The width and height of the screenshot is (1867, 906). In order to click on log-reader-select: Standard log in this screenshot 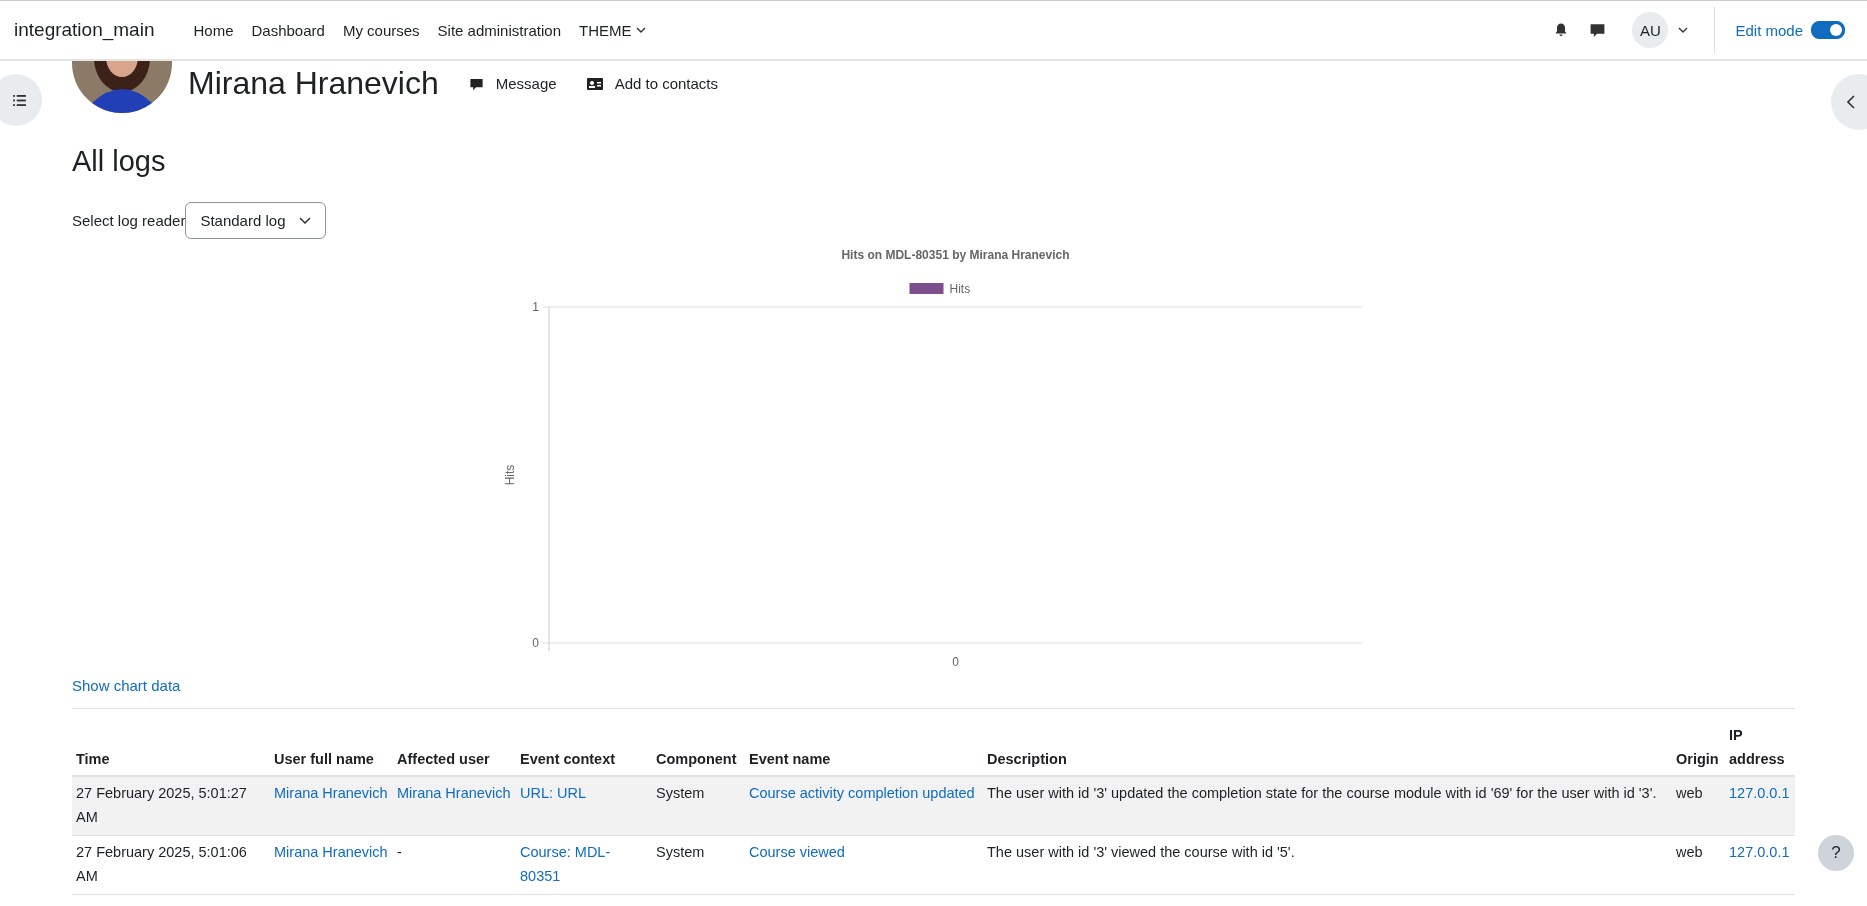, I will do `click(256, 220)`.